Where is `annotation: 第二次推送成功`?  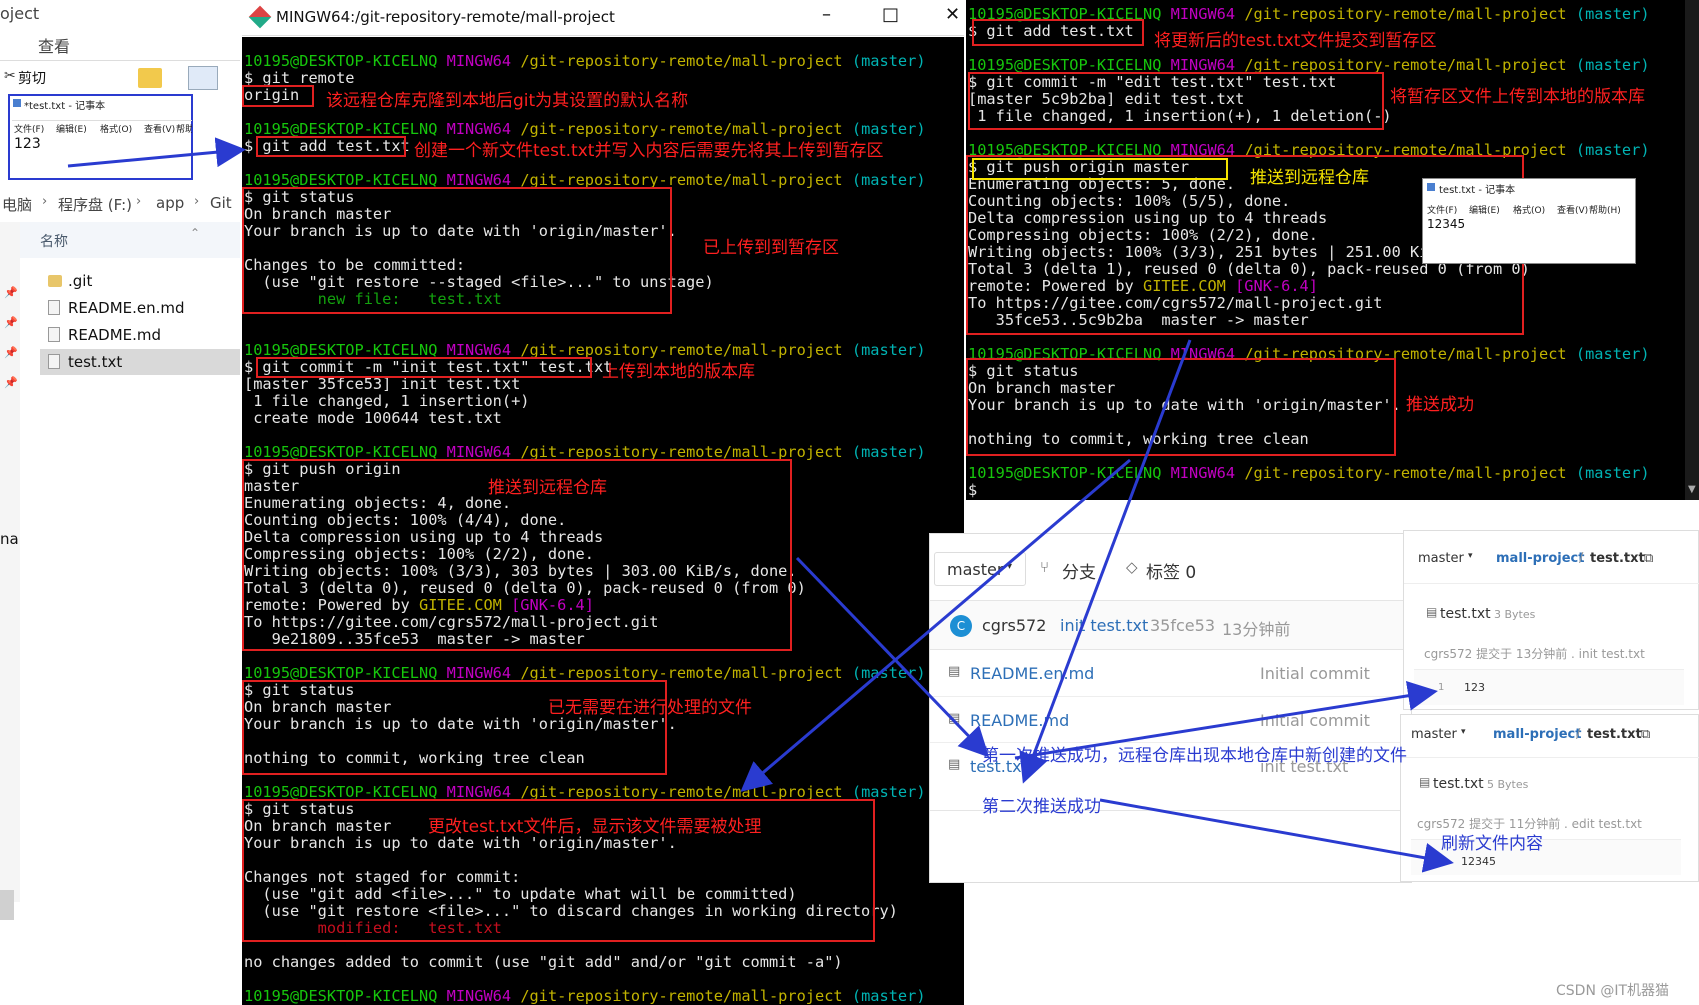
annotation: 第二次推送成功 is located at coordinates (1041, 807).